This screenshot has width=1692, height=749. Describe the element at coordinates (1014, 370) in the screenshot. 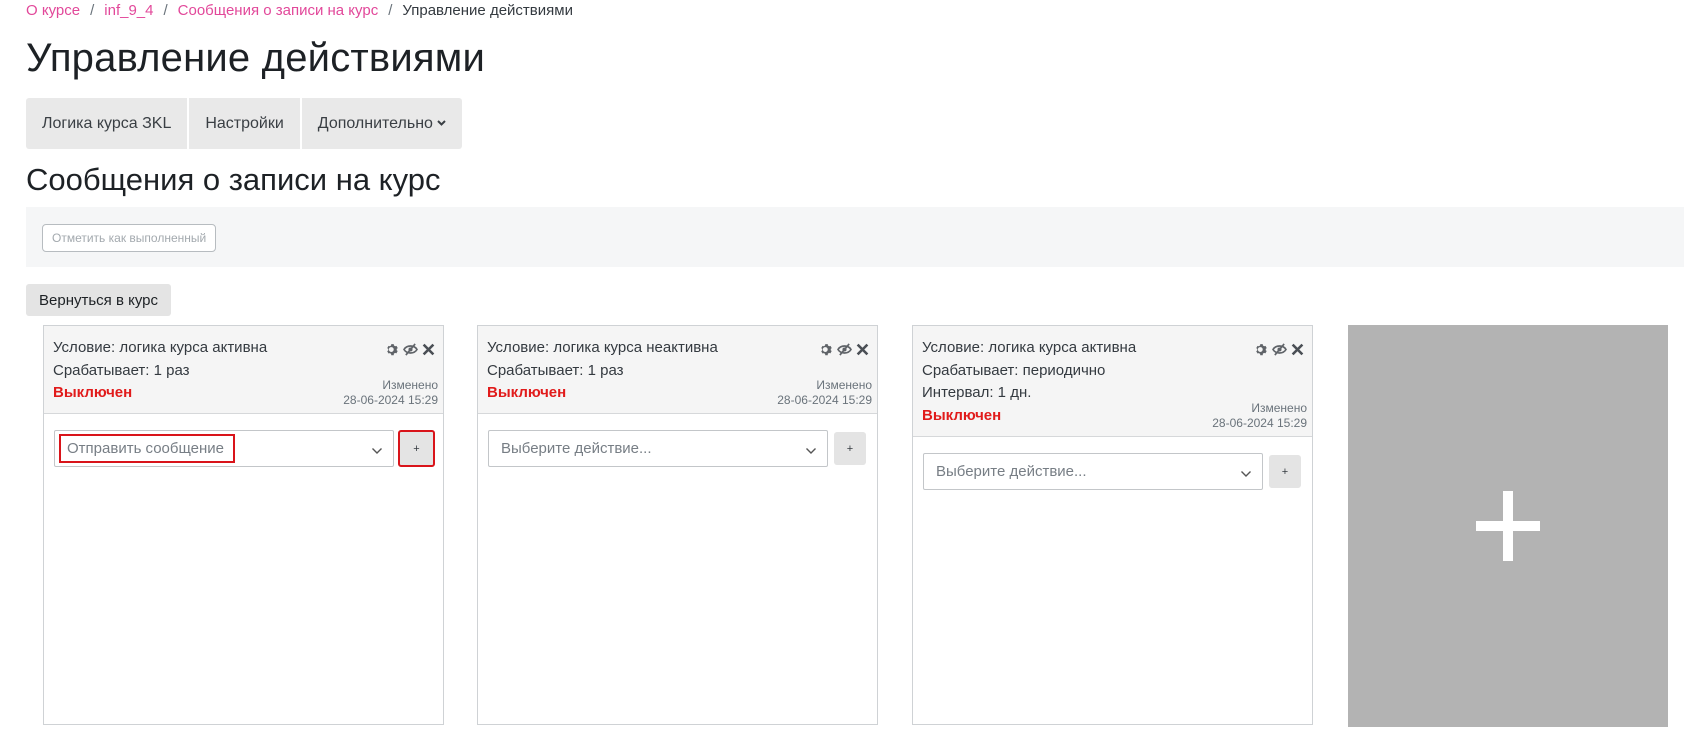

I see `rule-trigger: Срабатывает: периодично` at that location.